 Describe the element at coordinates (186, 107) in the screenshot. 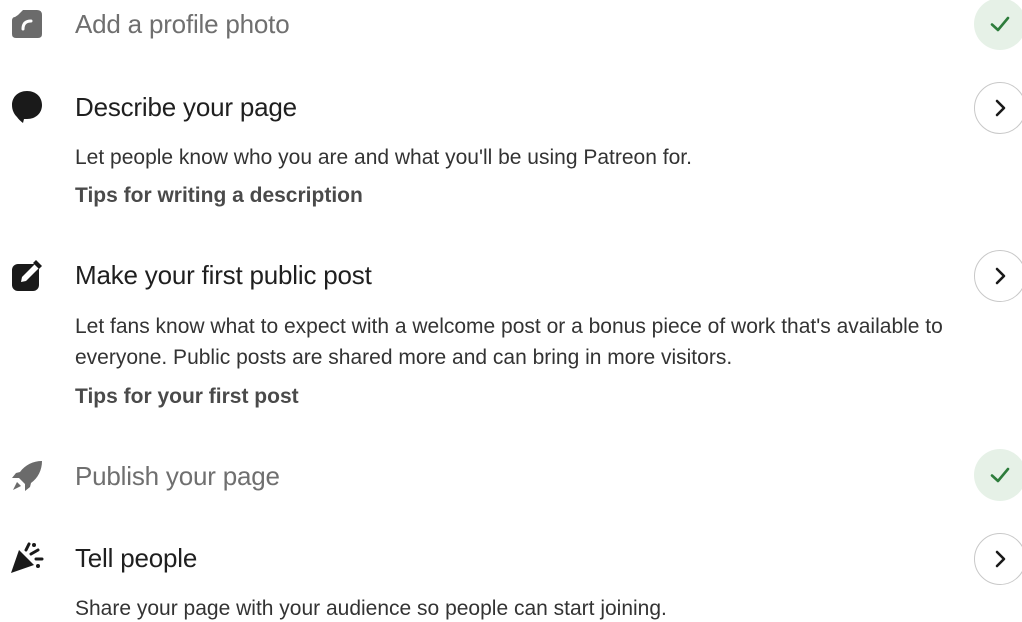

I see `task-title: Describe your page` at that location.